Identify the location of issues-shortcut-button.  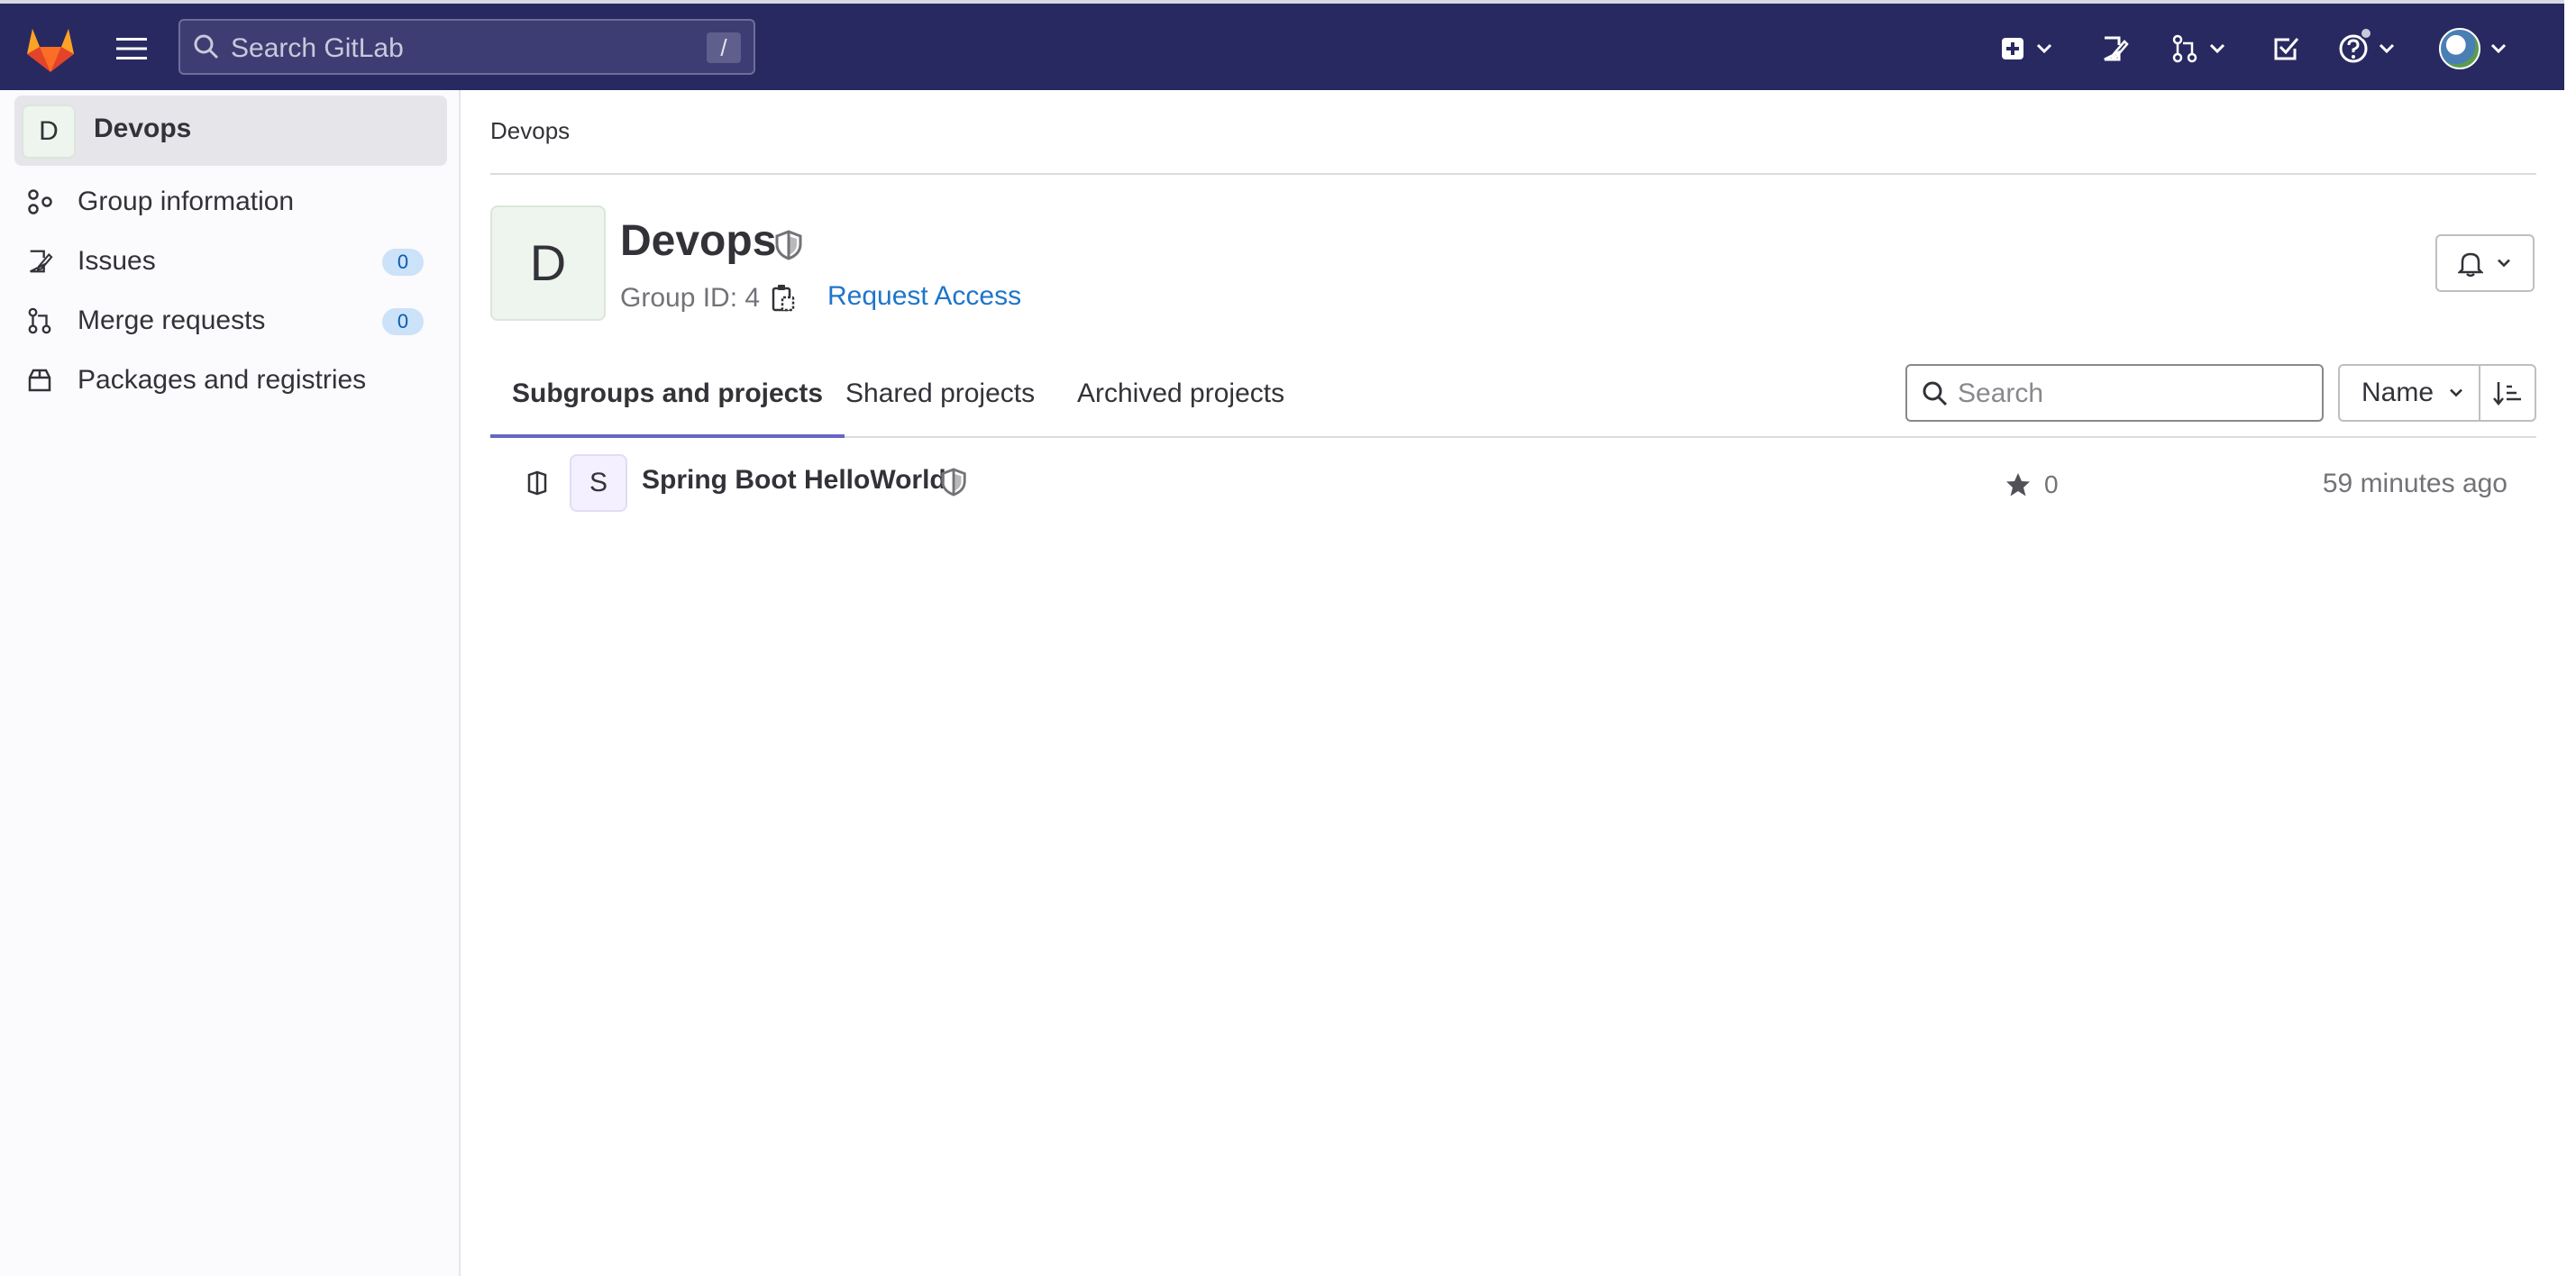
(2114, 48).